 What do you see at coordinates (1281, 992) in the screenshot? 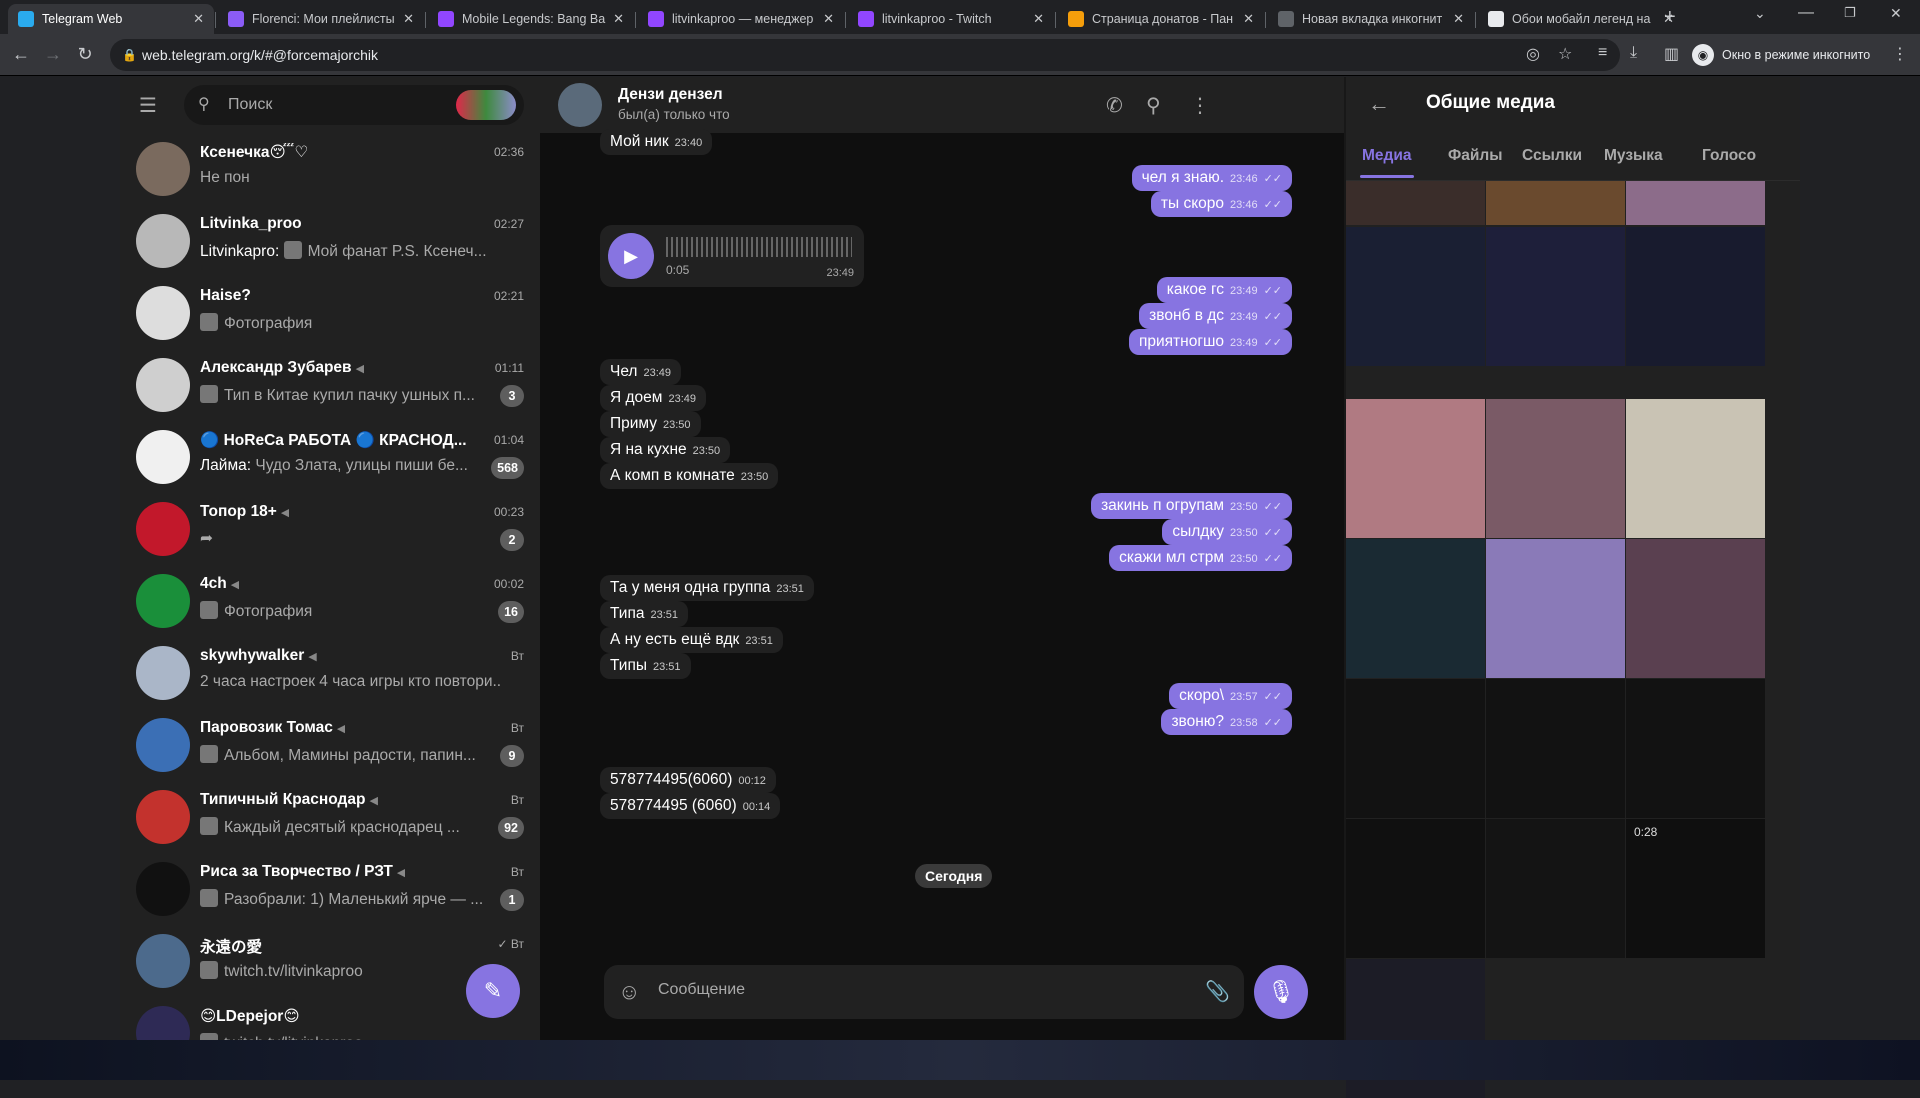
I see `microphone-button: 🎙` at bounding box center [1281, 992].